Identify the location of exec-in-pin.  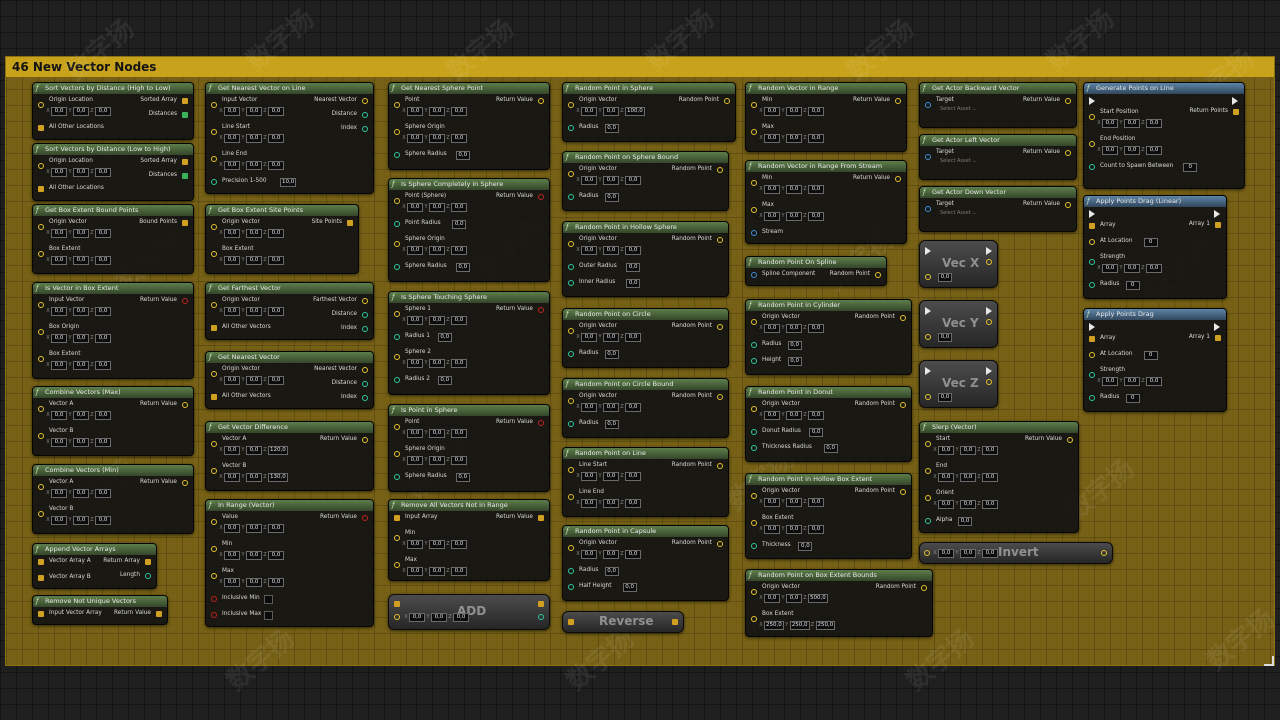
(1092, 327).